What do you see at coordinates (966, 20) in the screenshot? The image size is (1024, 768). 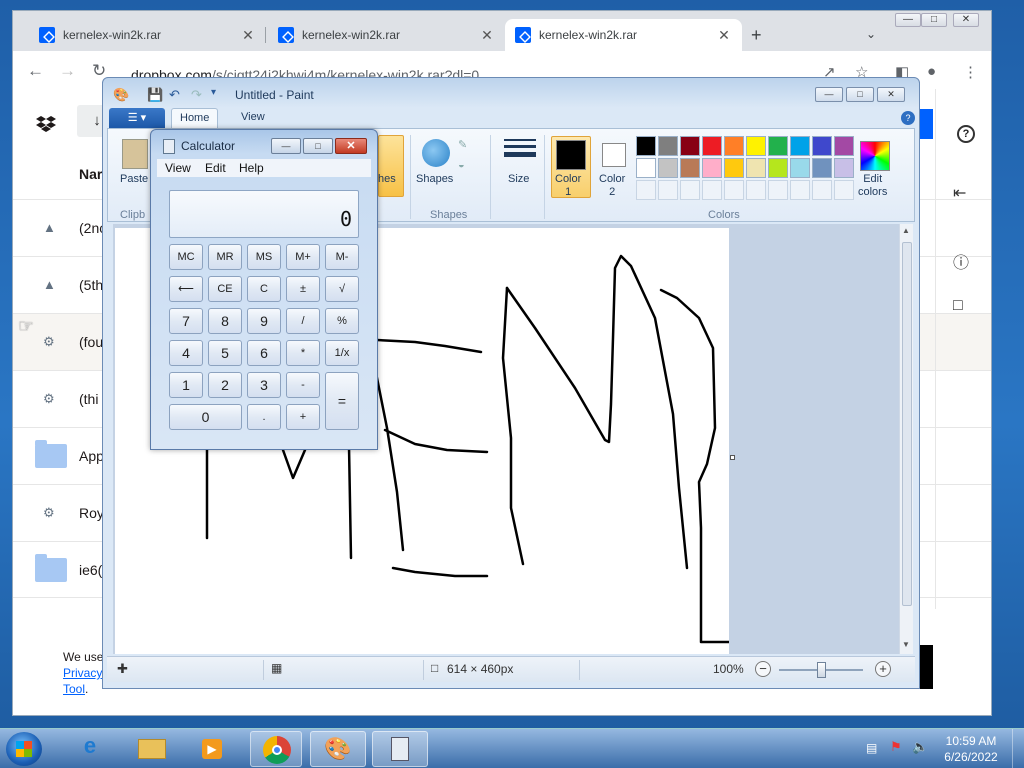 I see `close-button: ✕` at bounding box center [966, 20].